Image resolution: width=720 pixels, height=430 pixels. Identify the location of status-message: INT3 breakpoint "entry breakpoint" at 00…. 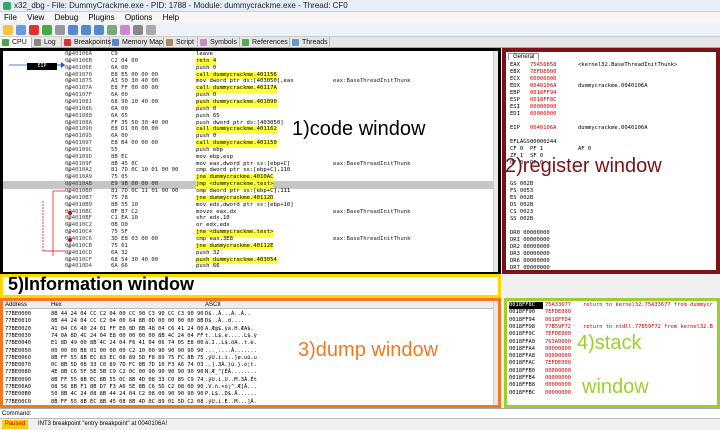
(103, 424).